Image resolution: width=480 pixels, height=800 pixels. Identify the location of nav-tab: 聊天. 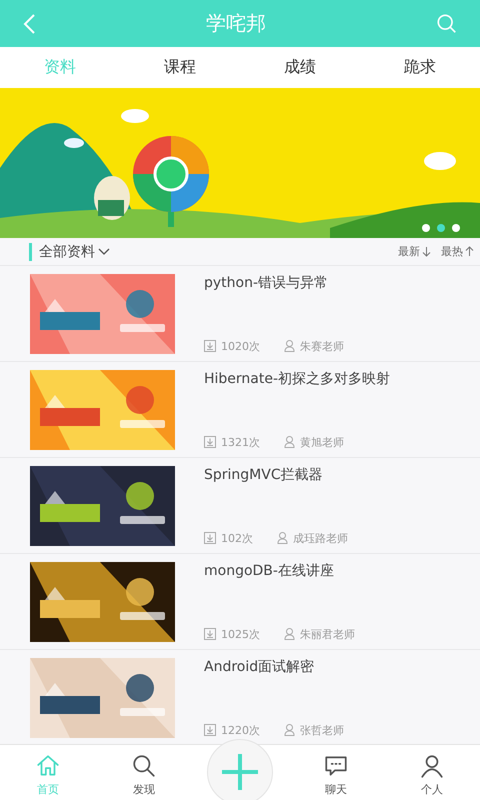
(336, 772).